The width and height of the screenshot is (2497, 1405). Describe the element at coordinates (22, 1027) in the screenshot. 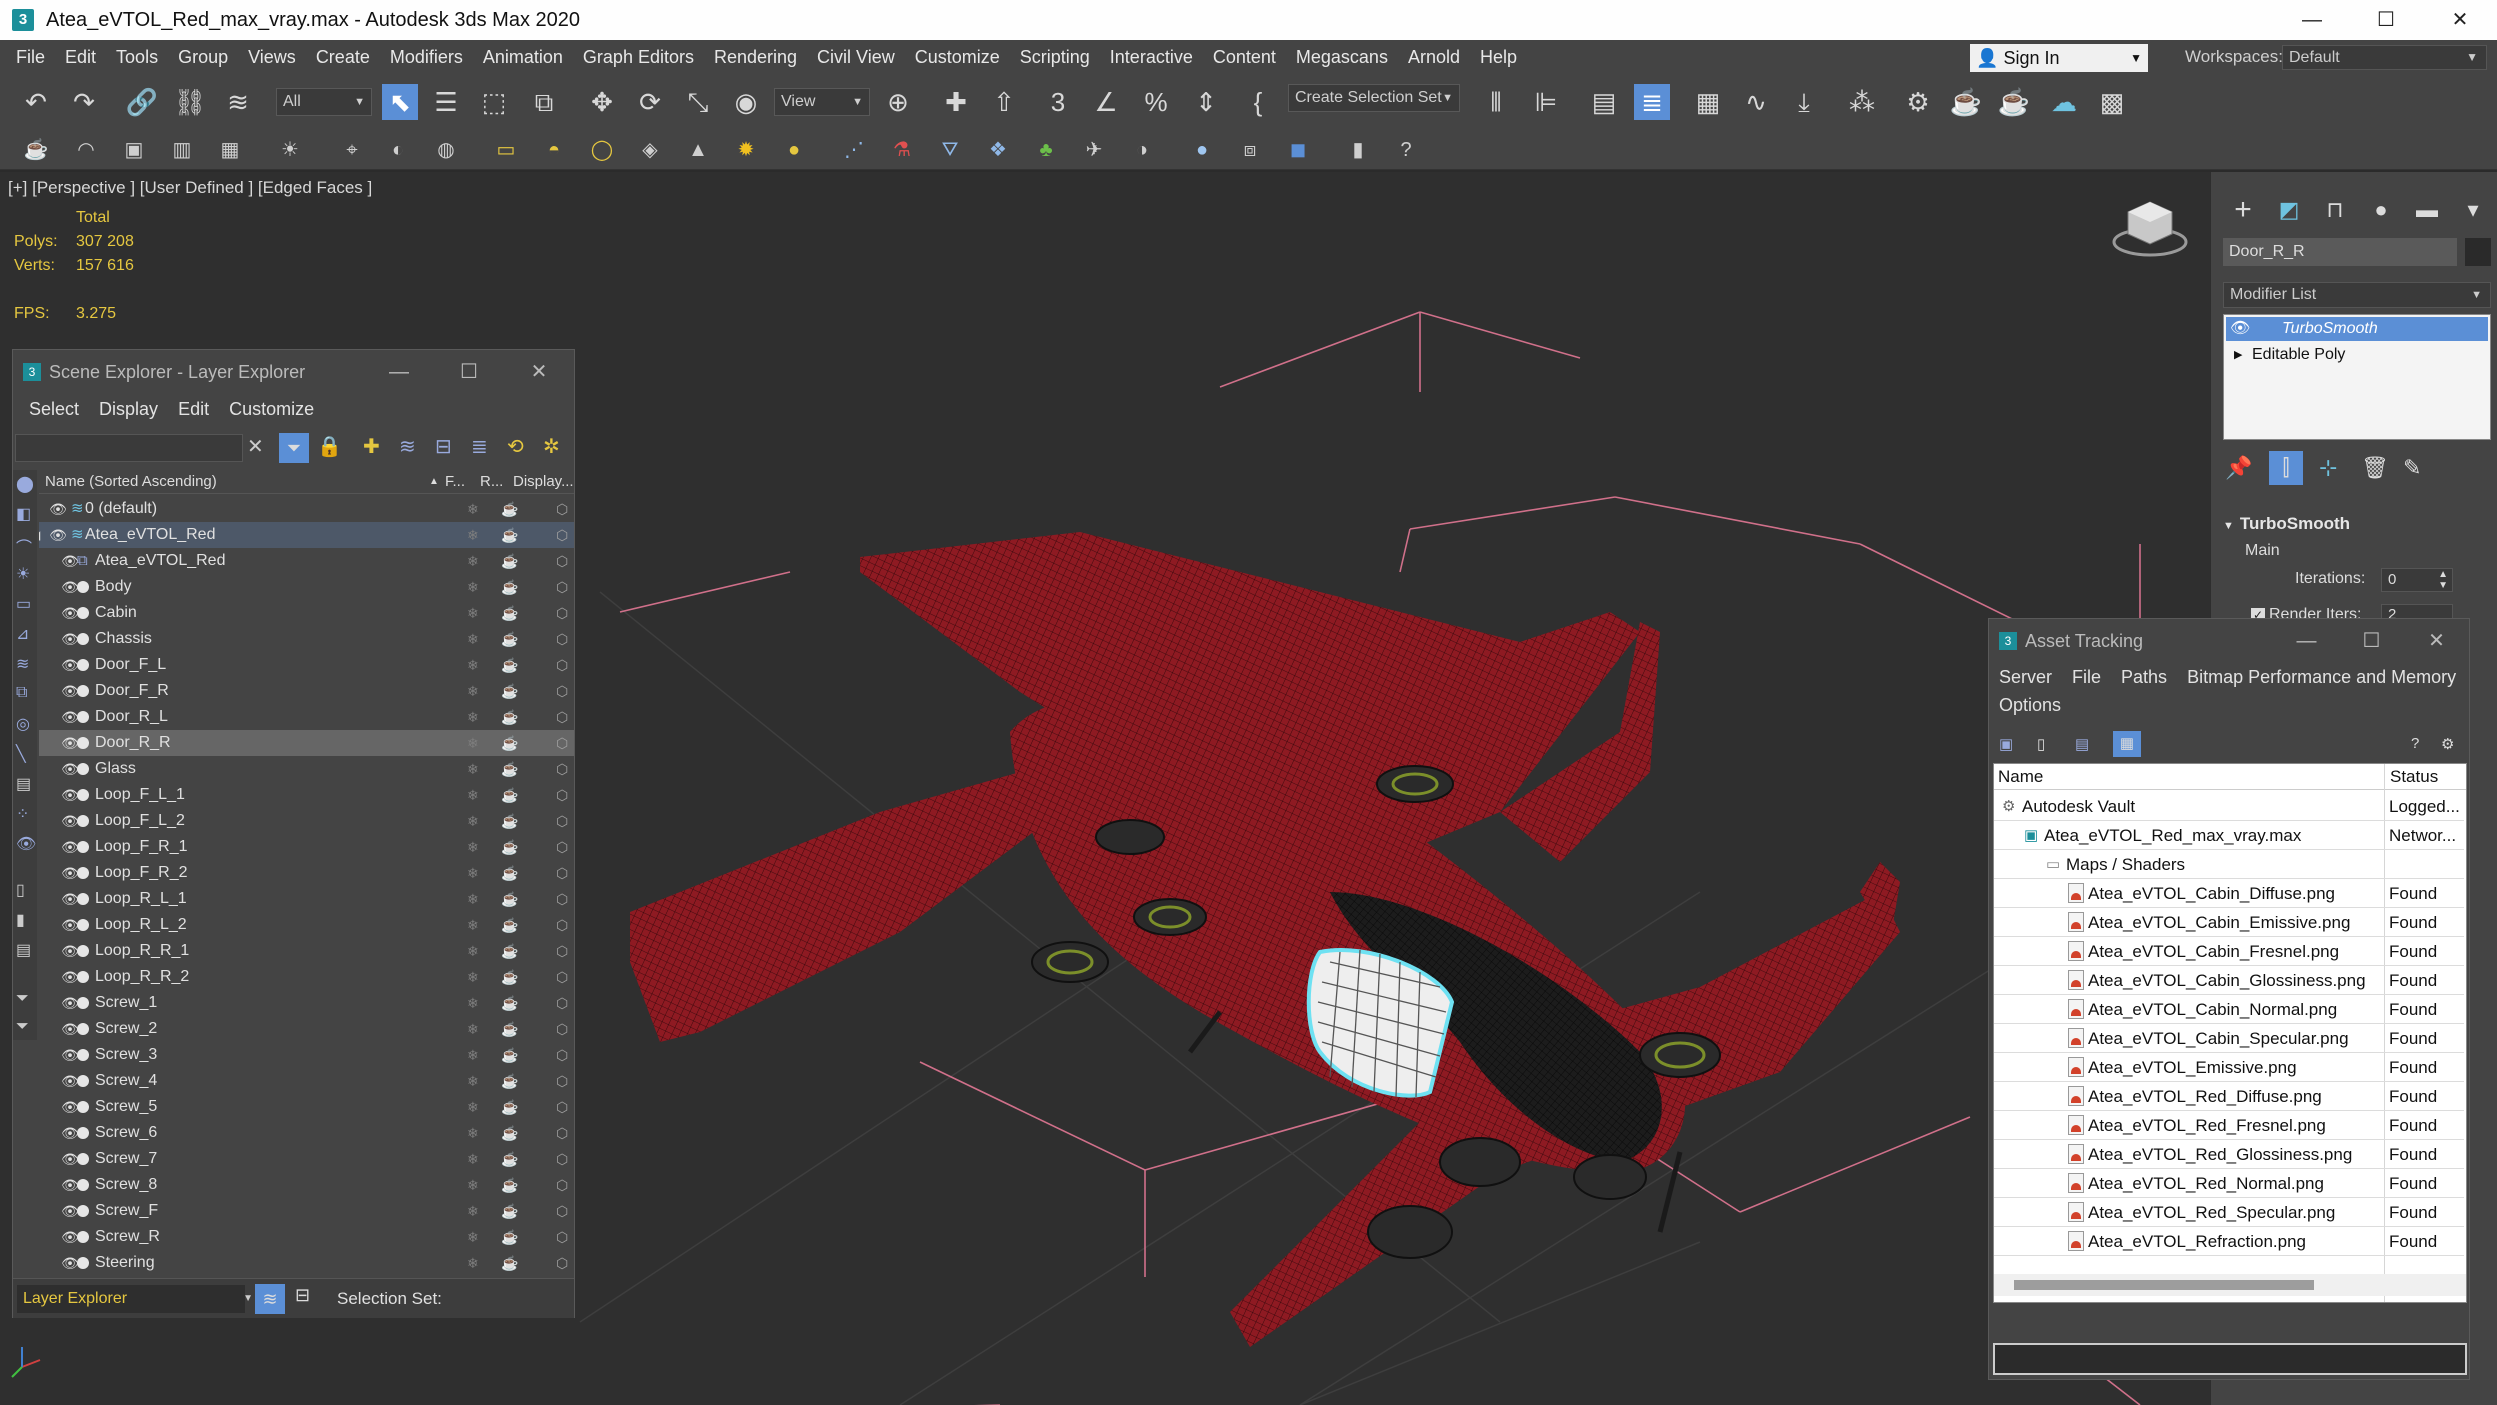

I see `selected-filter-icon: ⏷` at that location.